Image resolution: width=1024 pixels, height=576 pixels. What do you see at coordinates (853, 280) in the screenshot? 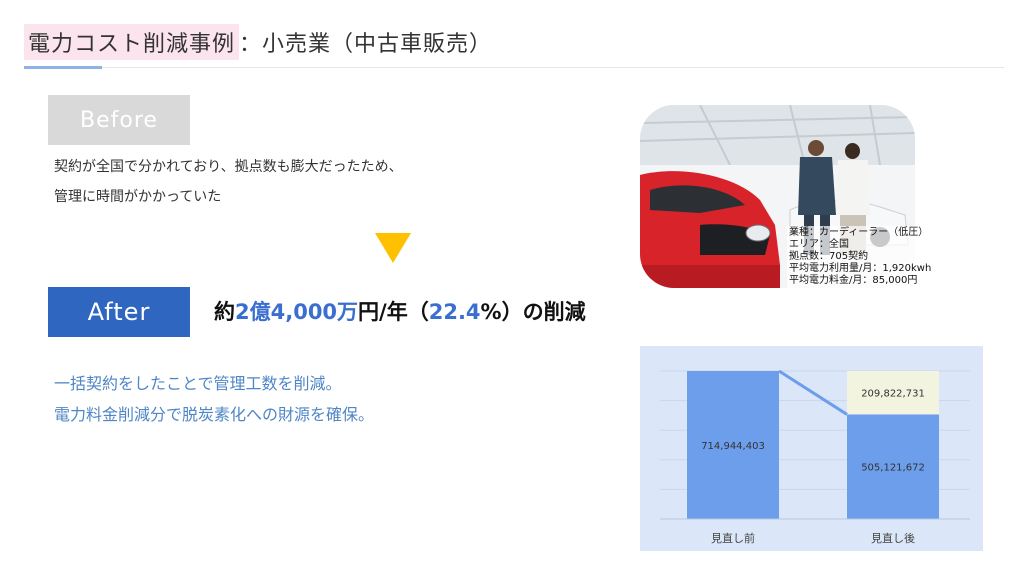
I see `info-charge: 平均電力料金/月：85,000円` at bounding box center [853, 280].